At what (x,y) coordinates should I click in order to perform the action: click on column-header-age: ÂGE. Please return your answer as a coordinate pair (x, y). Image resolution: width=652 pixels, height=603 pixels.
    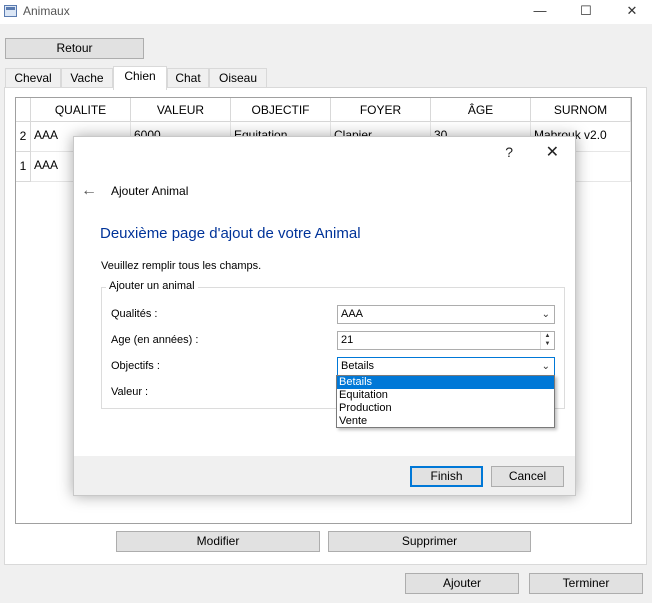
    Looking at the image, I should click on (481, 110).